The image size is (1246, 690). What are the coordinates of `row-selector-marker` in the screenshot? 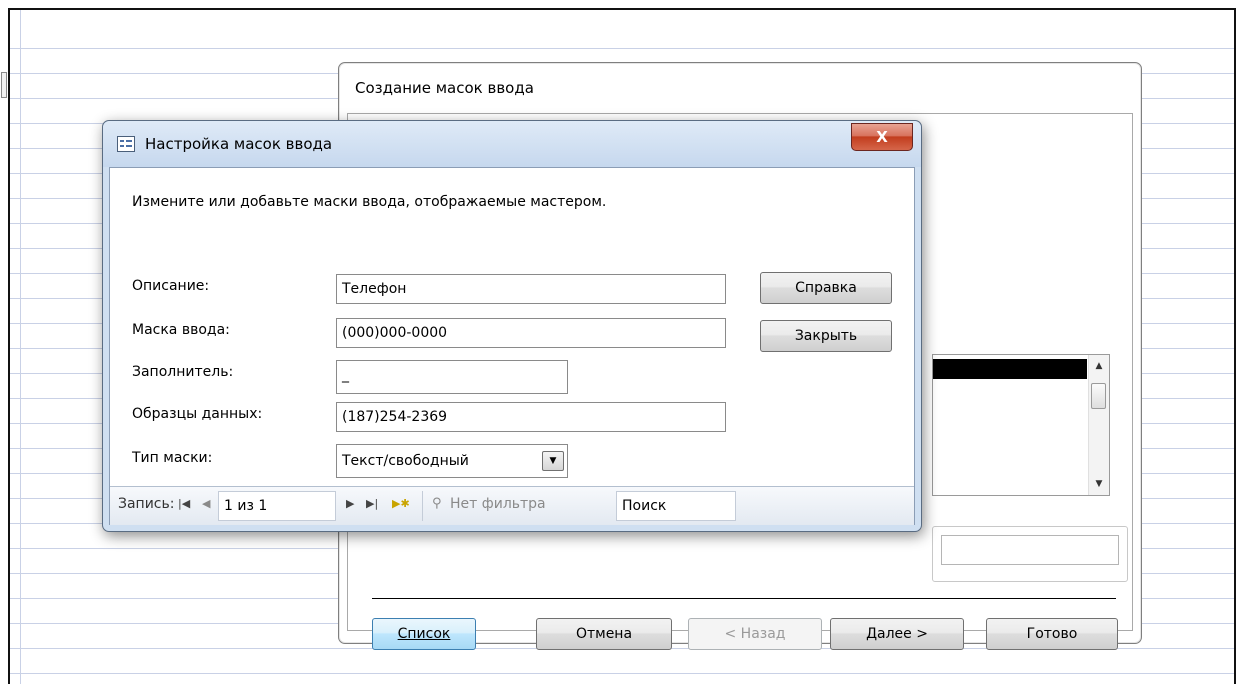 It's located at (4, 85).